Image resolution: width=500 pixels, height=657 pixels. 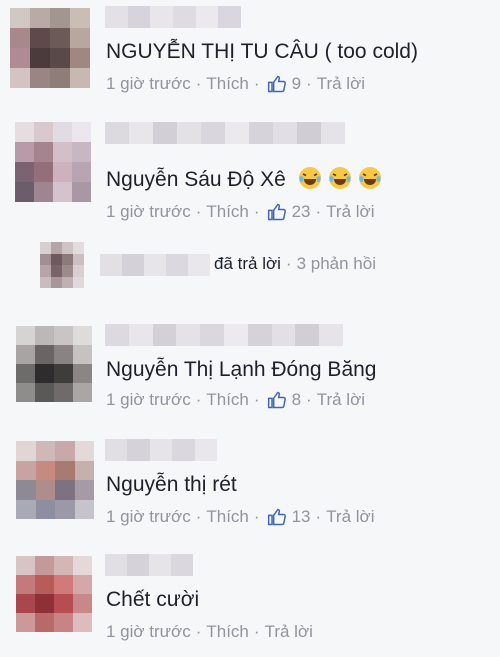 I want to click on reply-summary: đã trả lời · 3 phản hồi, so click(x=295, y=264).